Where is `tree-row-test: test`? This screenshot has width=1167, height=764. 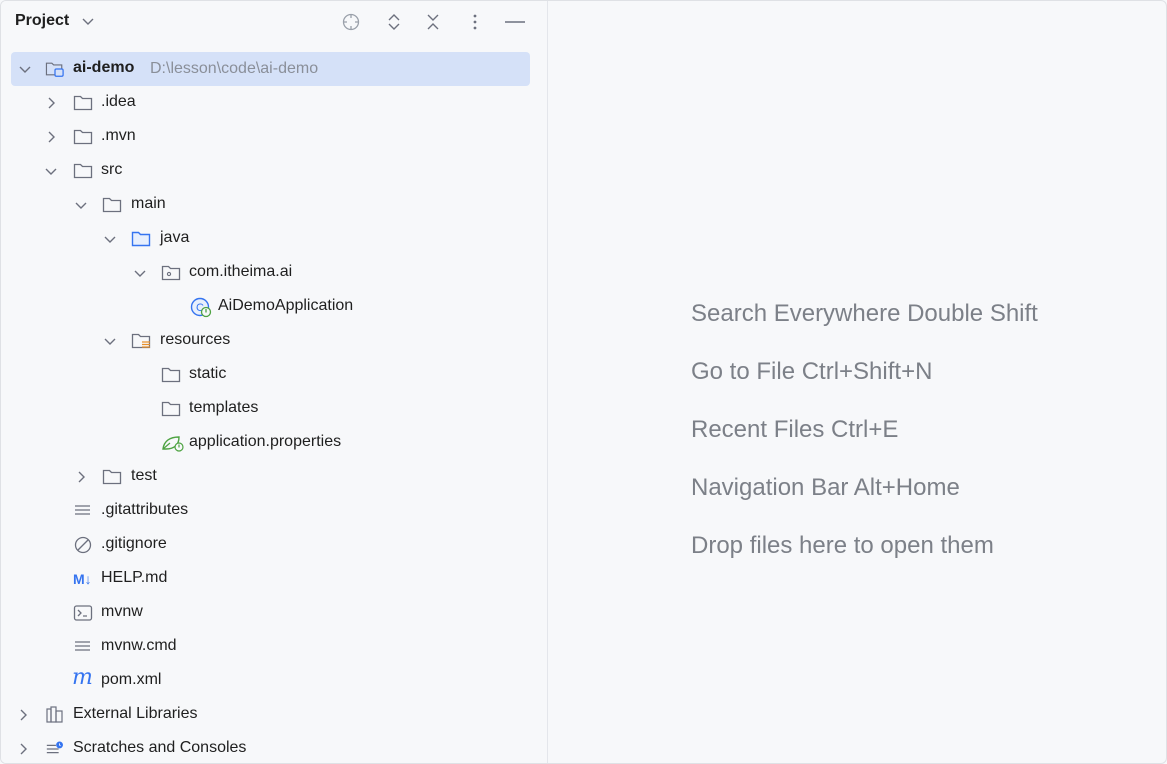 tree-row-test: test is located at coordinates (274, 477).